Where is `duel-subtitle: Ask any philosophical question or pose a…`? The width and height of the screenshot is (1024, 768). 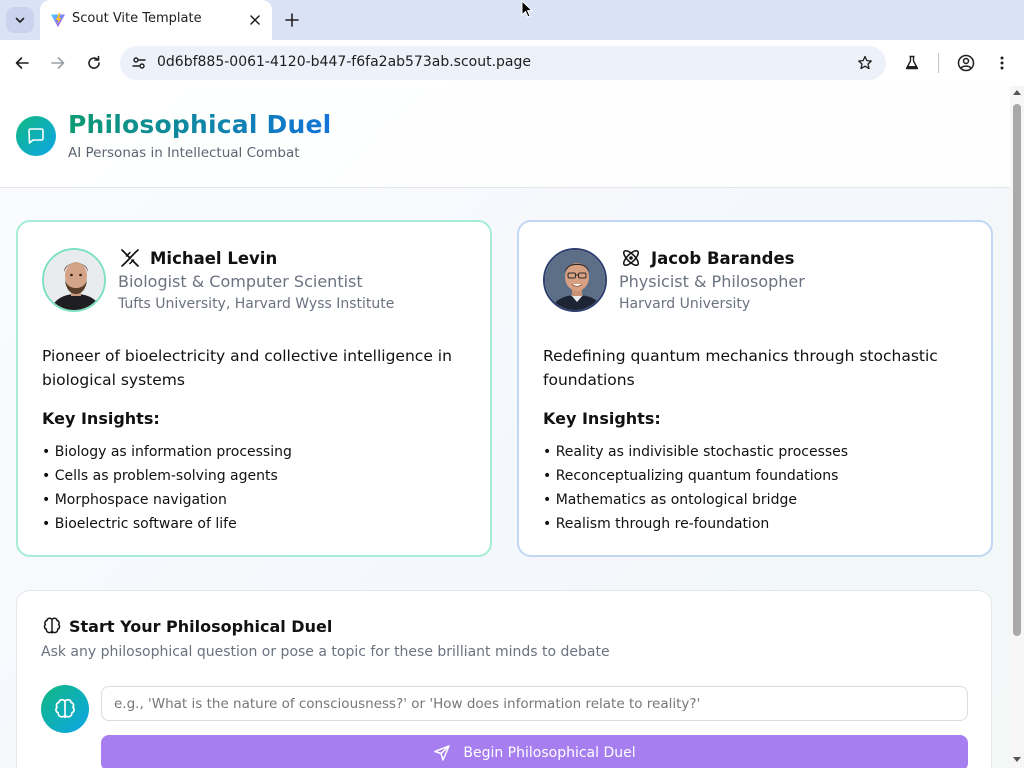 duel-subtitle: Ask any philosophical question or pose a… is located at coordinates (325, 652).